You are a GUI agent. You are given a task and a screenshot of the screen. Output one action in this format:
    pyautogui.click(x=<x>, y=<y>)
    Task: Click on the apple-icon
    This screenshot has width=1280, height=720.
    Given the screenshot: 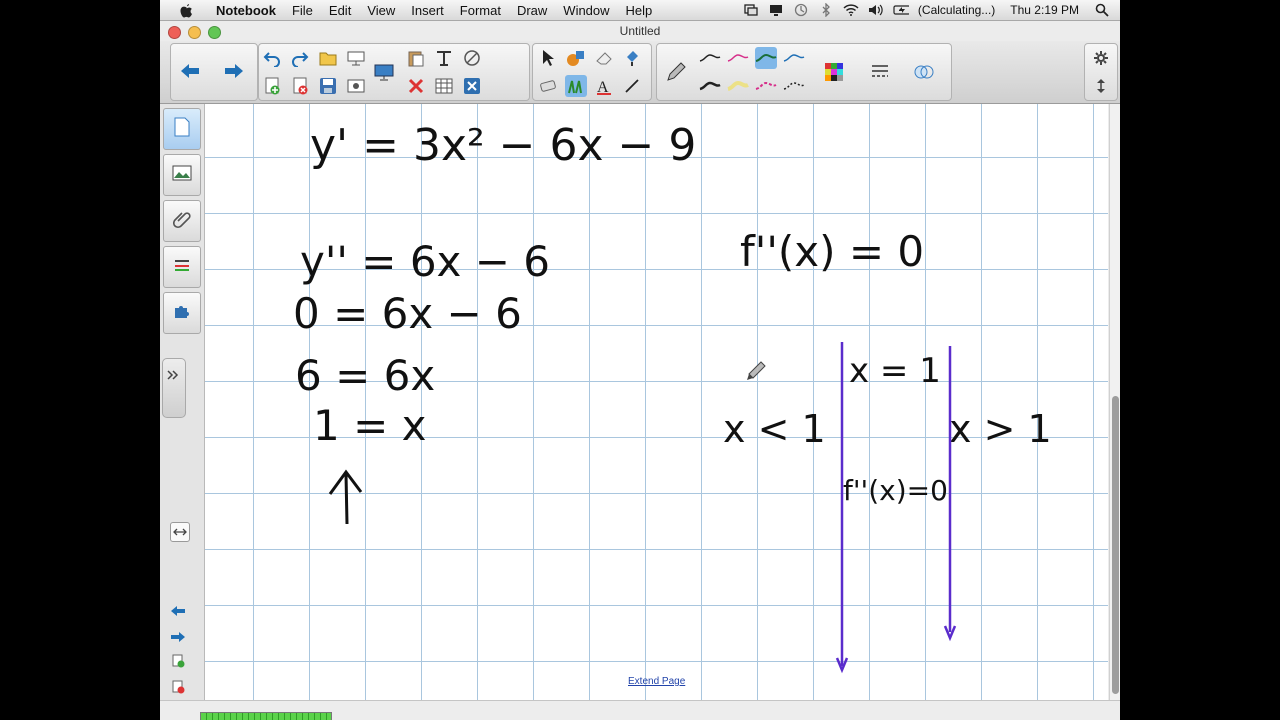 What is the action you would take?
    pyautogui.click(x=186, y=10)
    